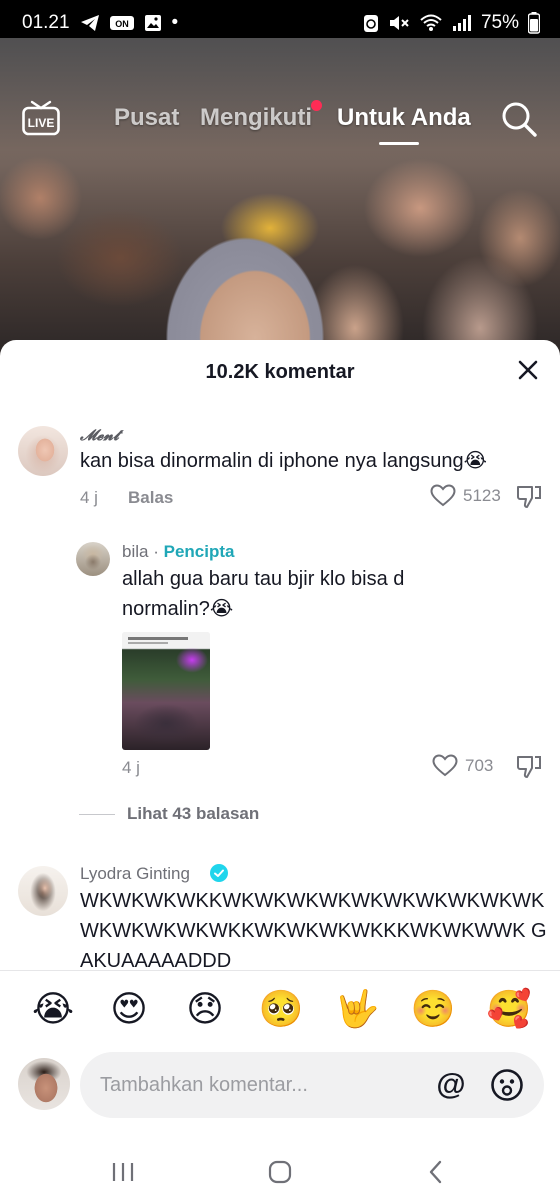 The height and width of the screenshot is (1200, 560). Describe the element at coordinates (99, 435) in the screenshot. I see `comment-username: 𝓜𝓮𝓷𝓽` at that location.